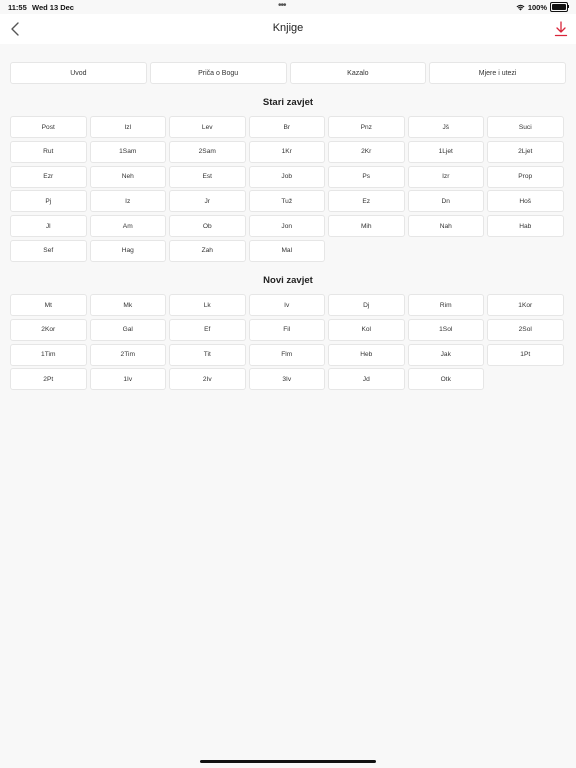 This screenshot has width=576, height=768. What do you see at coordinates (127, 201) in the screenshot?
I see `book-button: Iz` at bounding box center [127, 201].